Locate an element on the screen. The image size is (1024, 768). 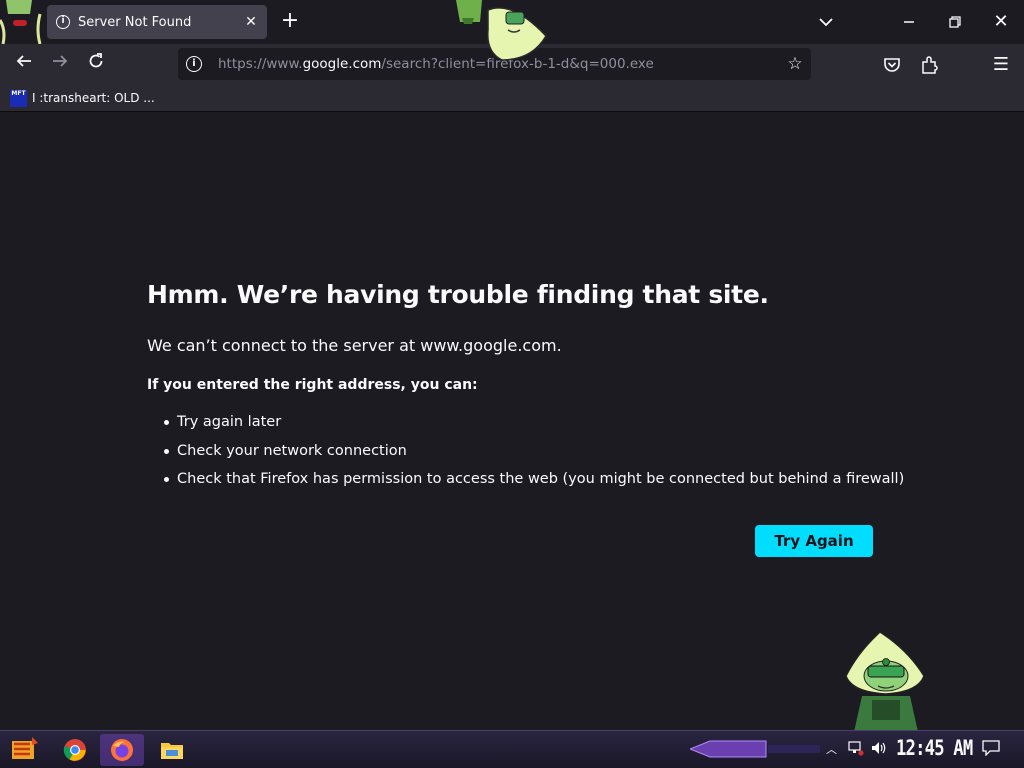
info-icon: i is located at coordinates (63, 22).